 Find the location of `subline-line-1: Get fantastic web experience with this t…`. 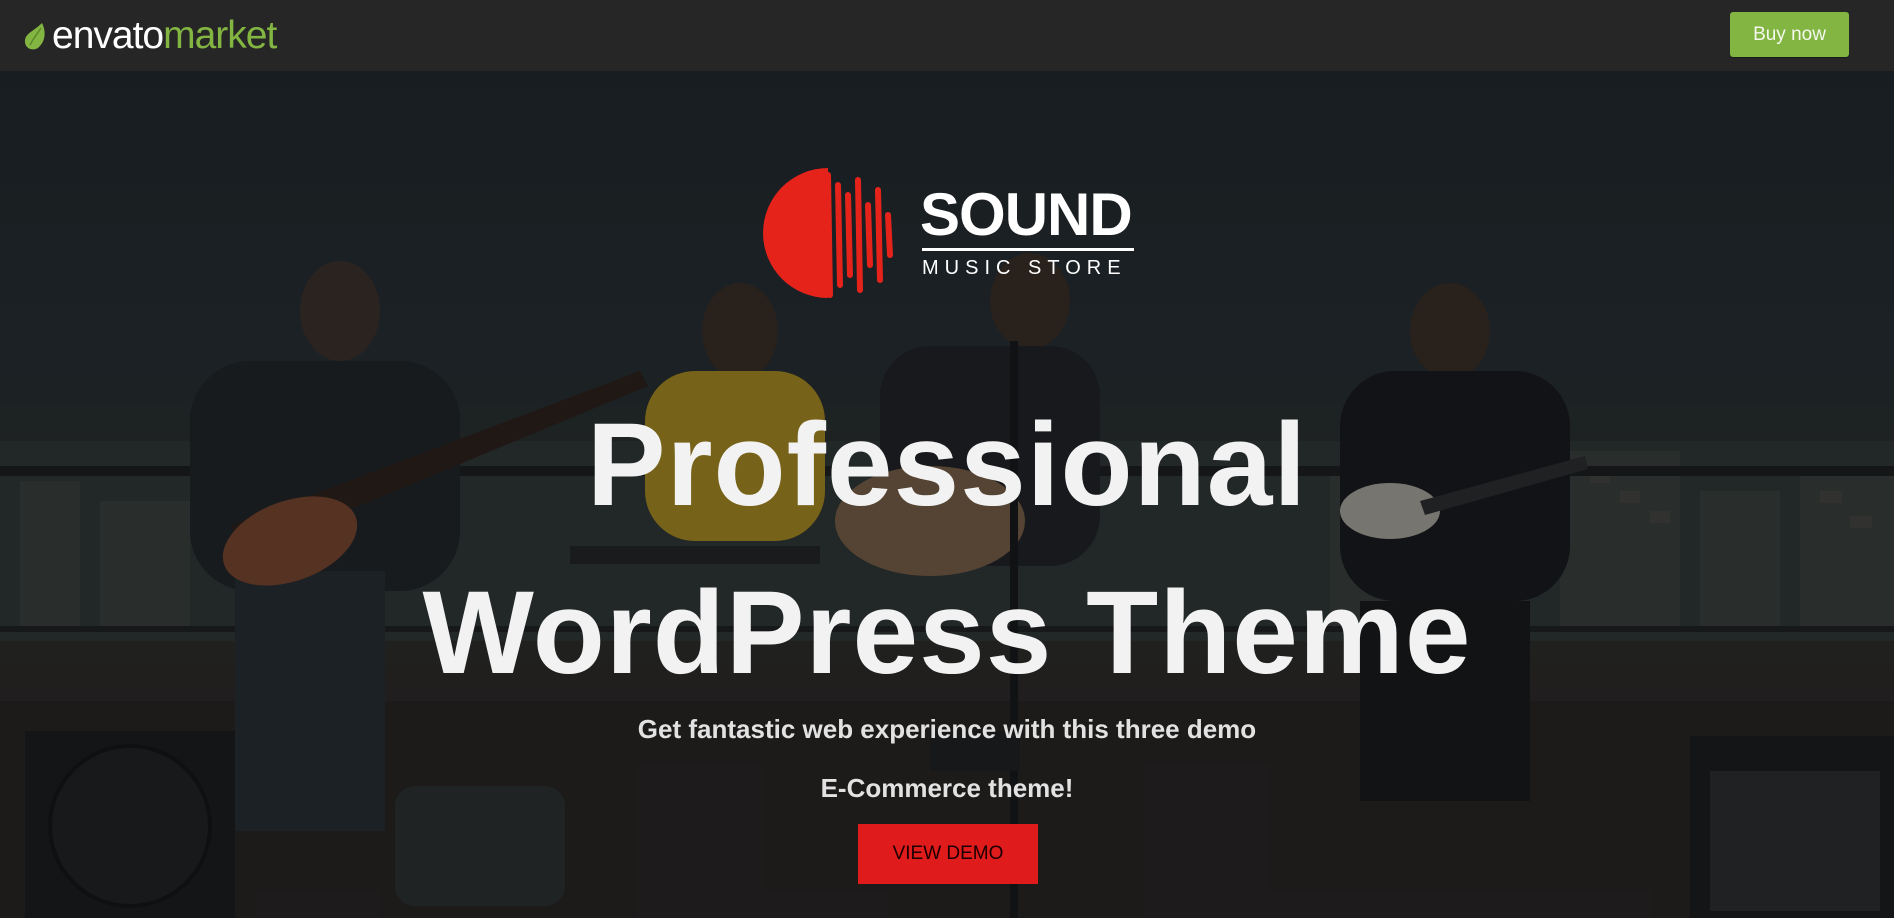

subline-line-1: Get fantastic web experience with this t… is located at coordinates (947, 729).